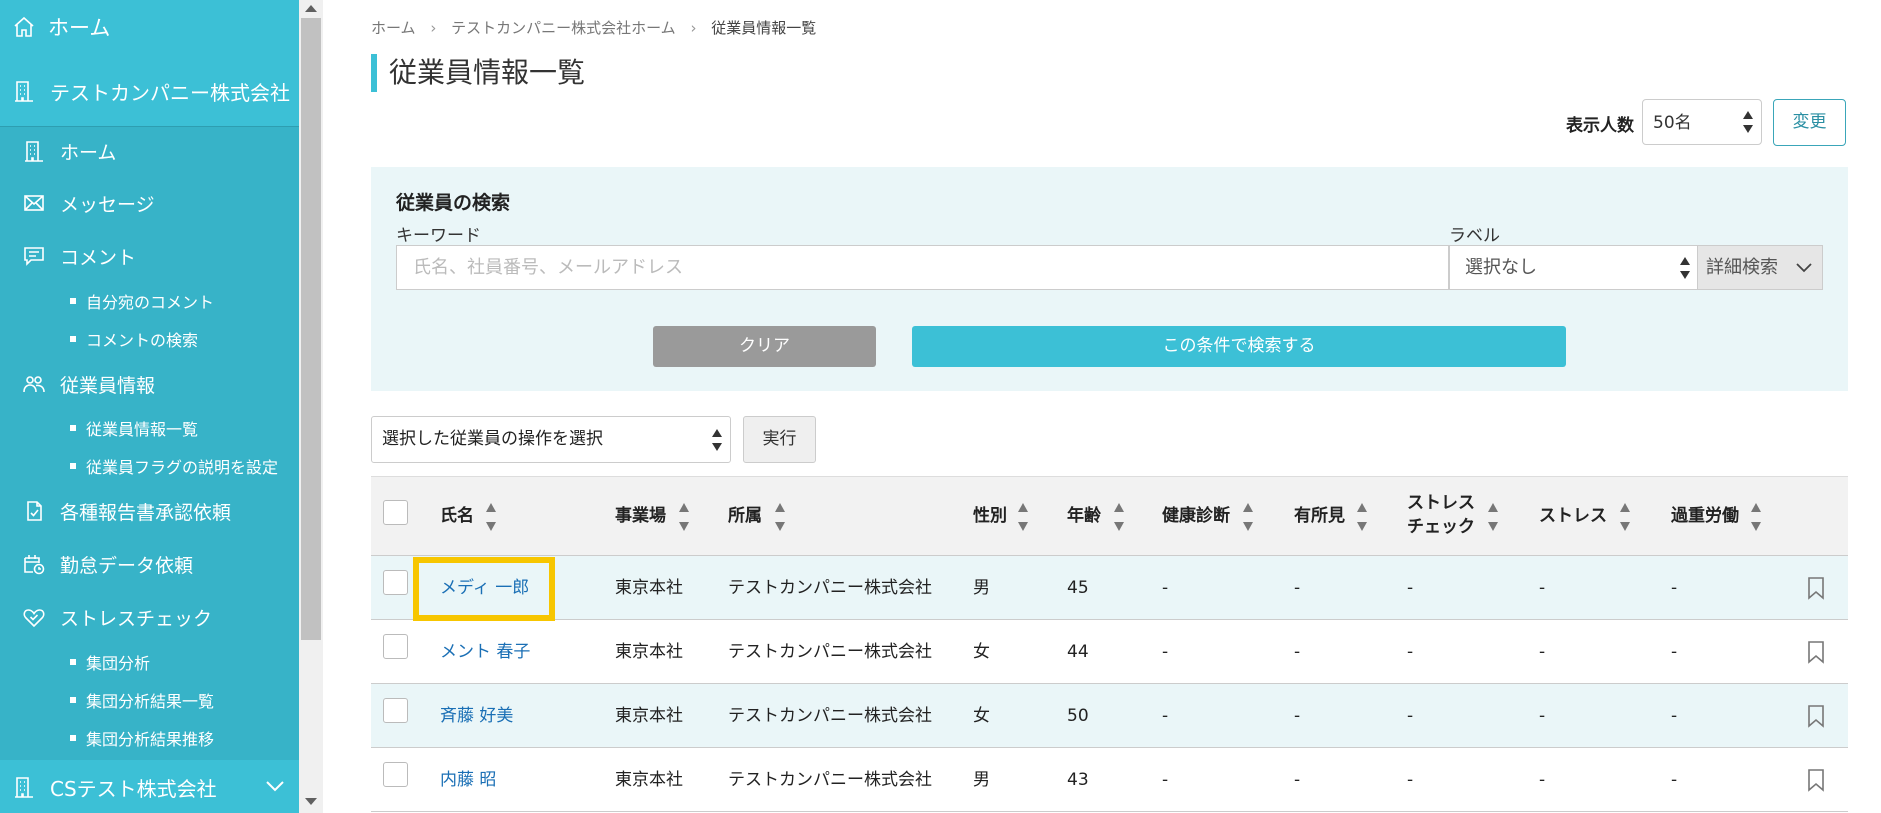 This screenshot has width=1881, height=813. I want to click on cell-findings: -, so click(1297, 652).